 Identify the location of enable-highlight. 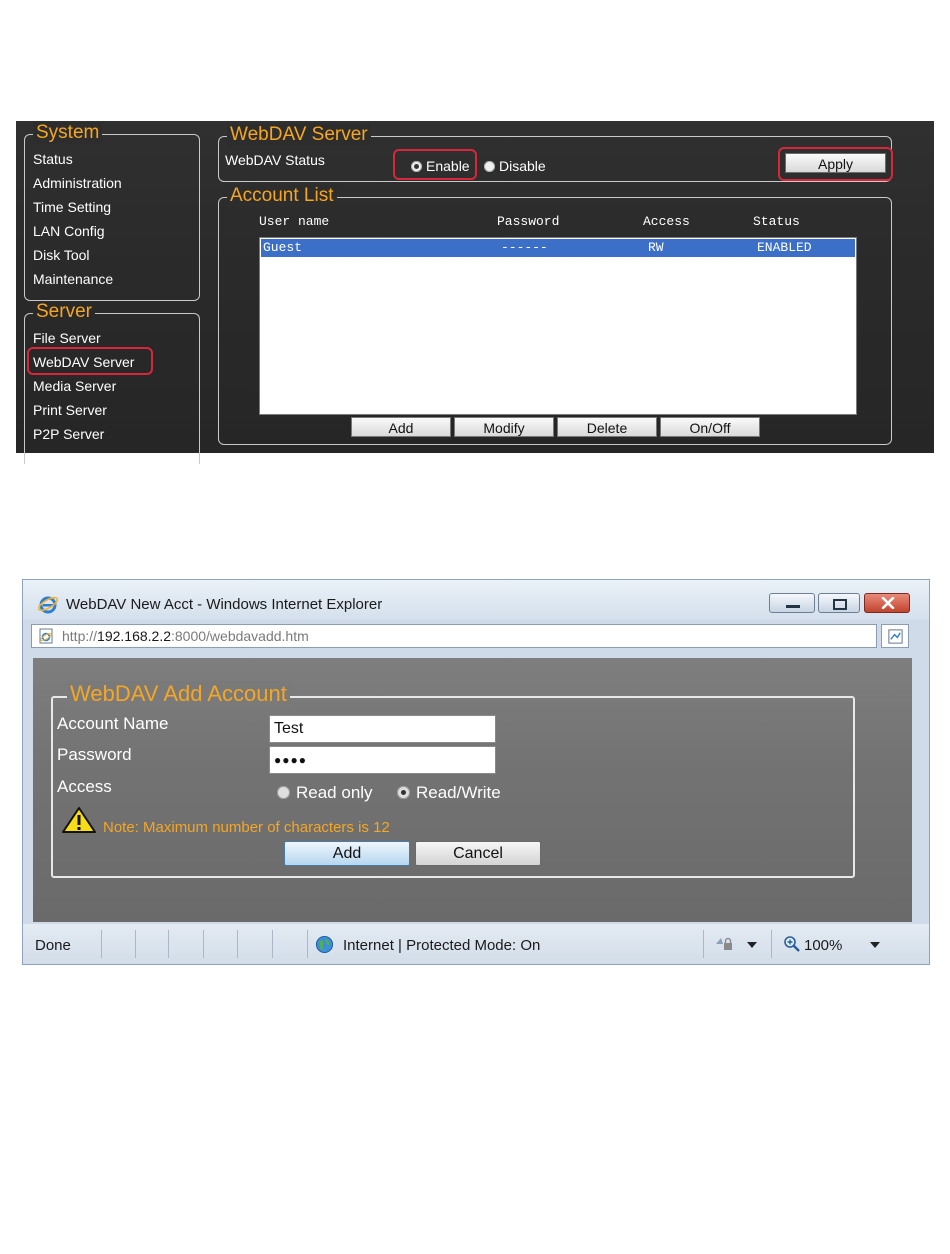
(435, 164).